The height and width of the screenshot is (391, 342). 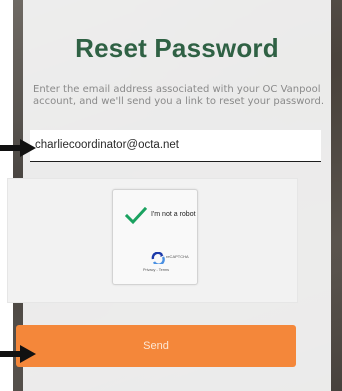 What do you see at coordinates (107, 145) in the screenshot?
I see `email-field-value: charliecoordinator@octa.net` at bounding box center [107, 145].